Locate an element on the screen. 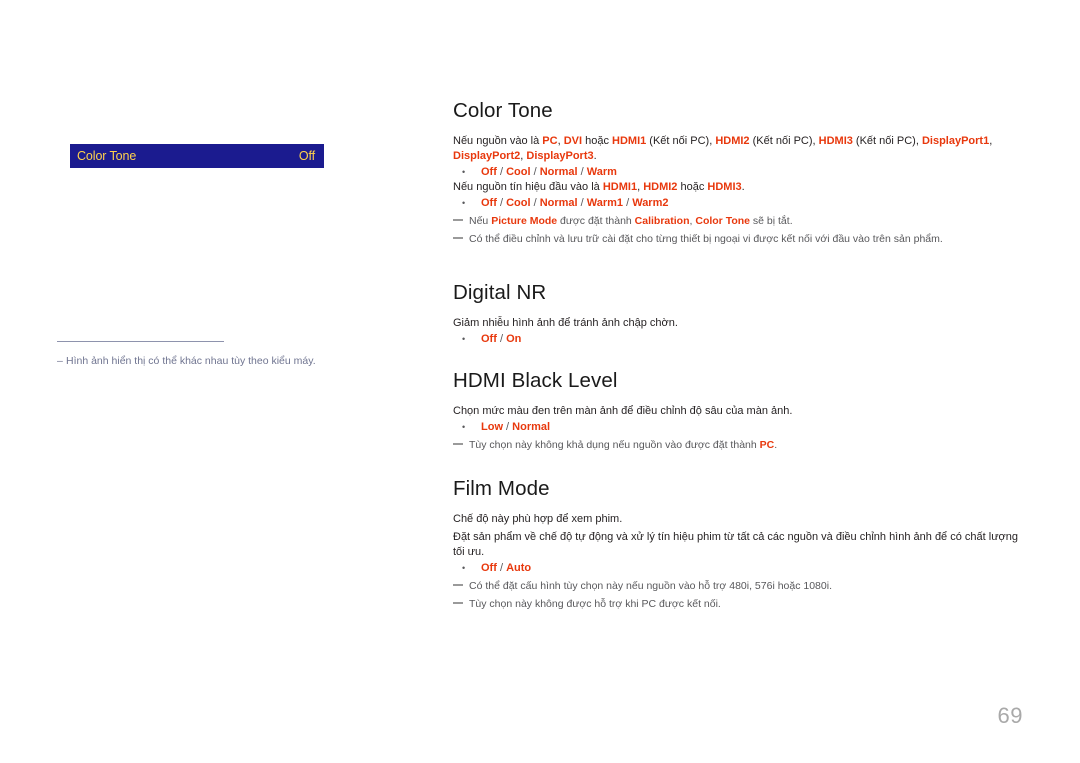 The width and height of the screenshot is (1080, 763). list-item: Off / Cool / Normal / Warm is located at coordinates (738, 172).